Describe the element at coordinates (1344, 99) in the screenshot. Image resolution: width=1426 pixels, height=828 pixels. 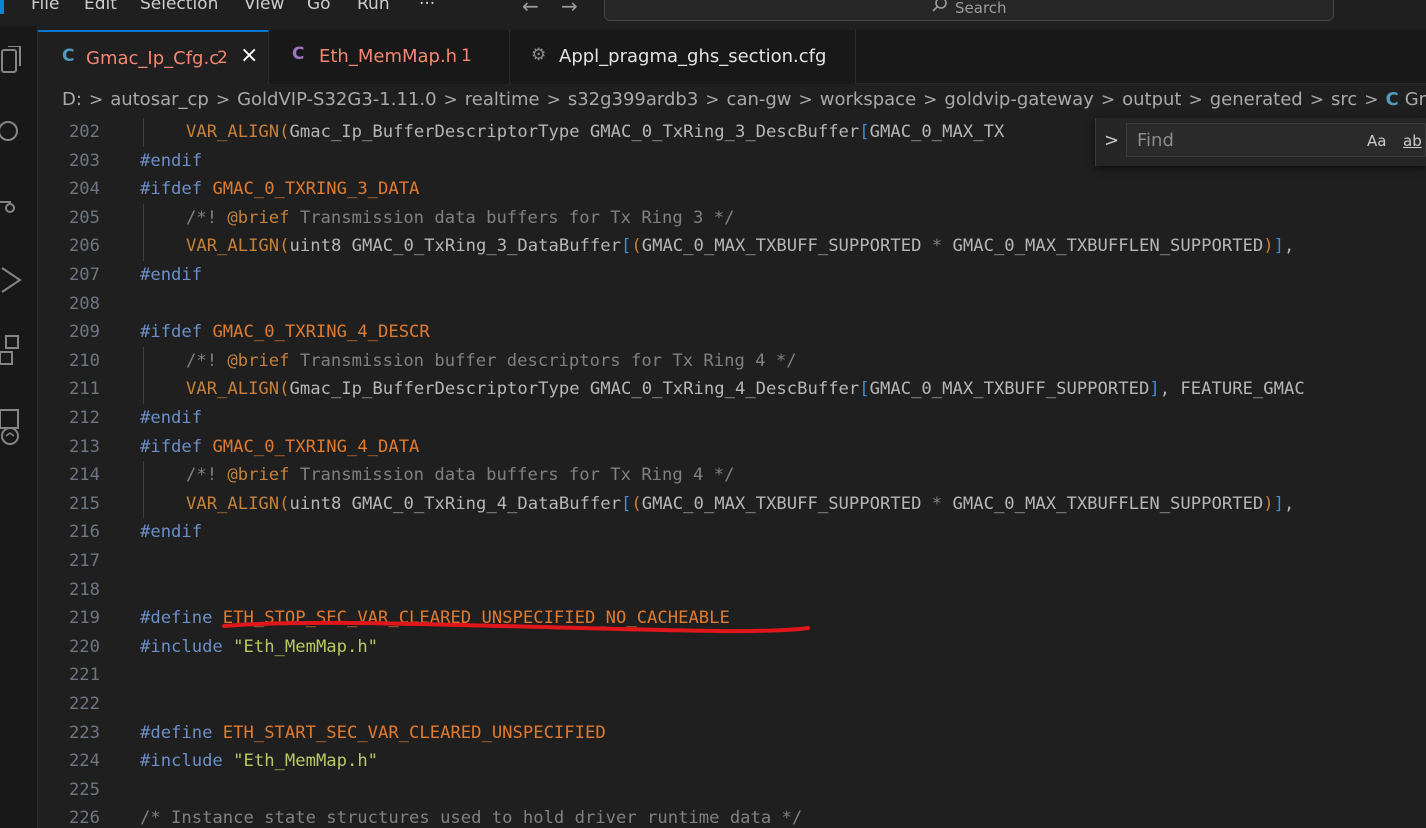
I see `breadcrumb-folder: src` at that location.